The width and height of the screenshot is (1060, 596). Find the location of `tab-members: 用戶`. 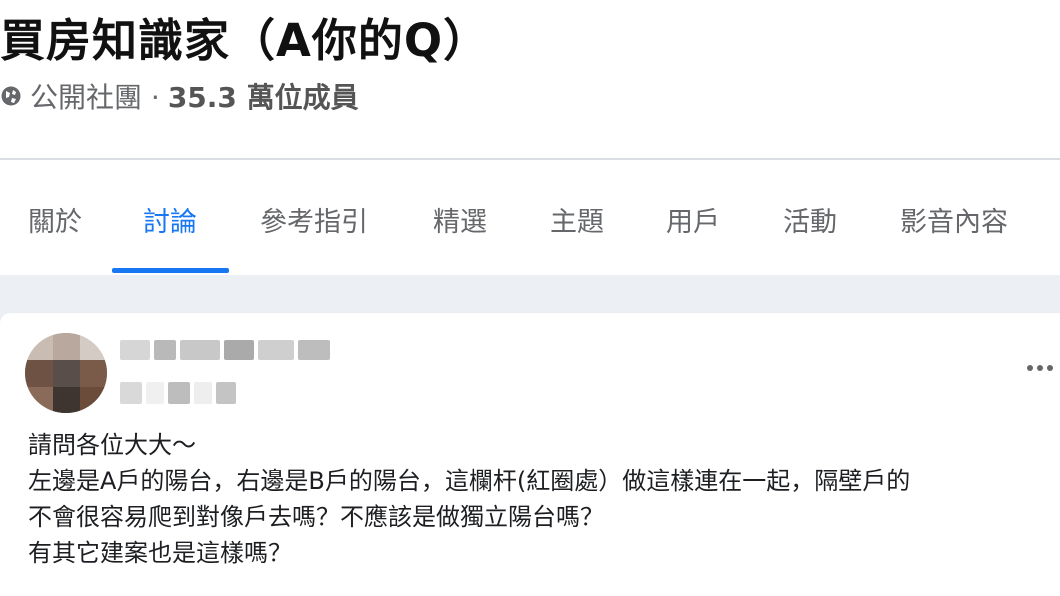

tab-members: 用戶 is located at coordinates (693, 219).